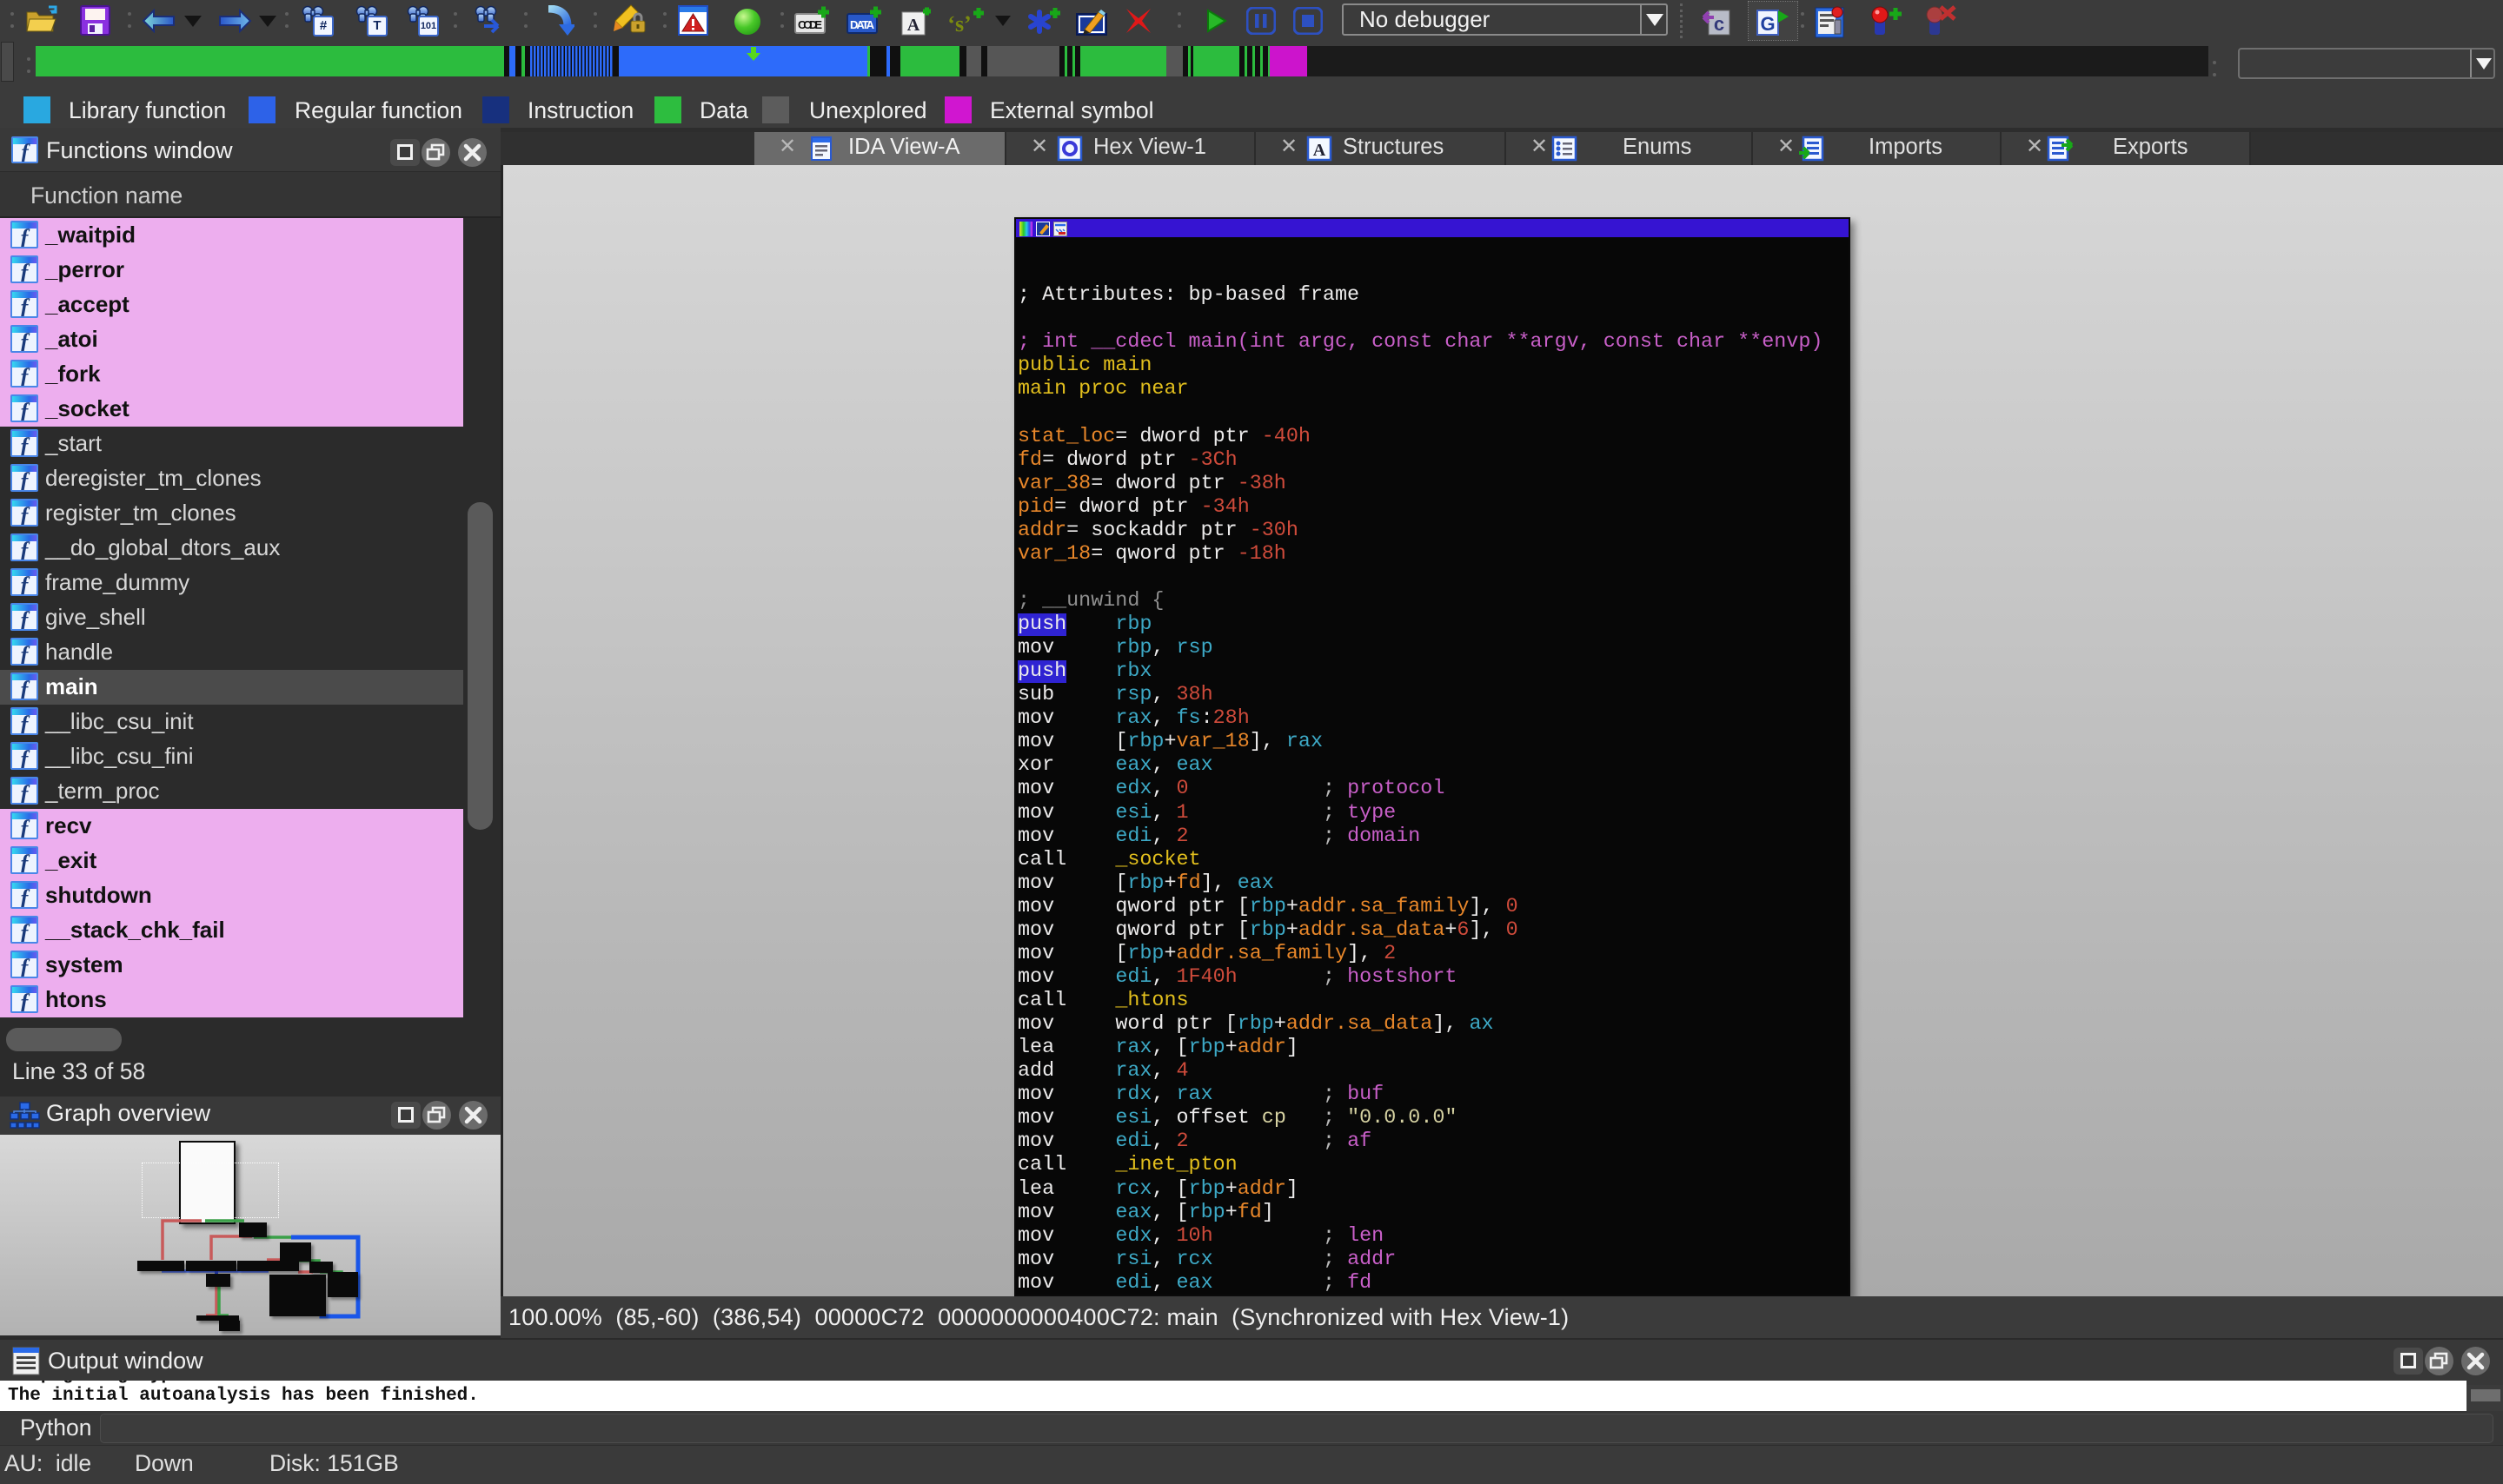  Describe the element at coordinates (1719, 24) in the screenshot. I see `svg-text: c` at that location.